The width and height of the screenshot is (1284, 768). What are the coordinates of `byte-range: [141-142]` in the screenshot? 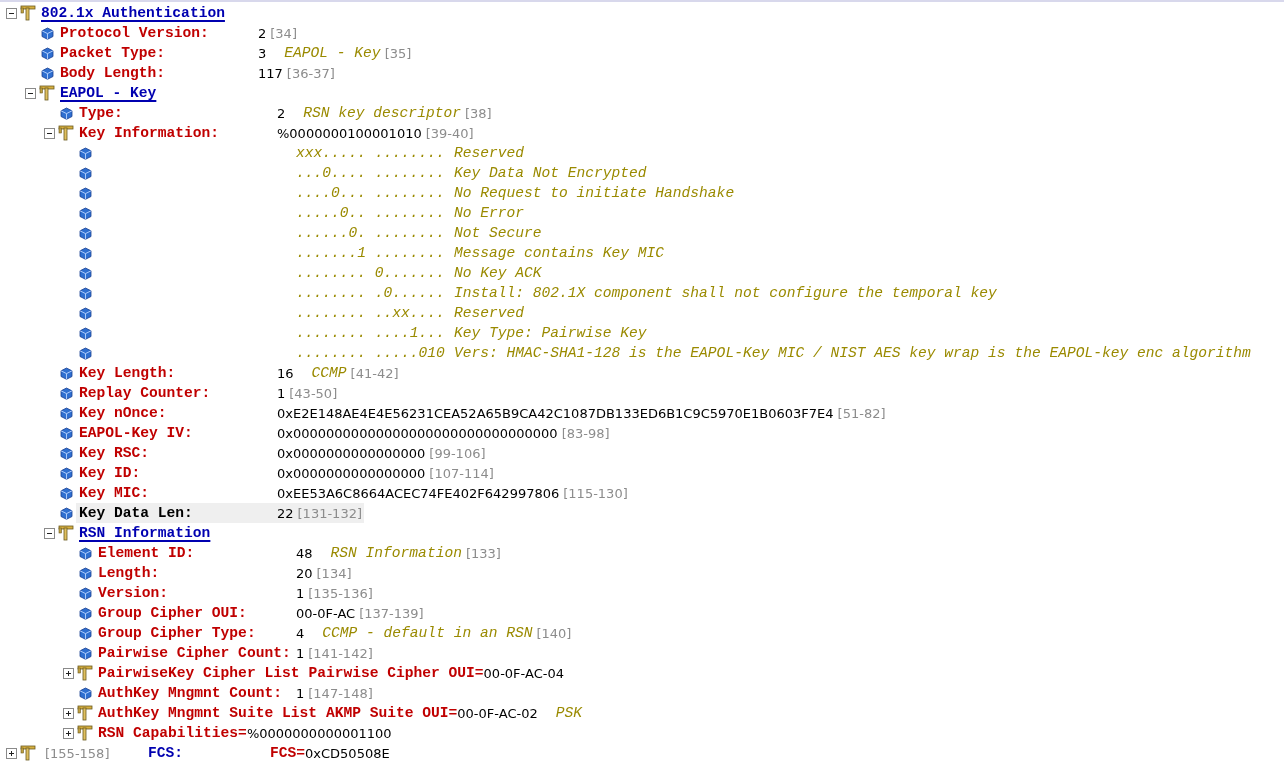 It's located at (340, 653).